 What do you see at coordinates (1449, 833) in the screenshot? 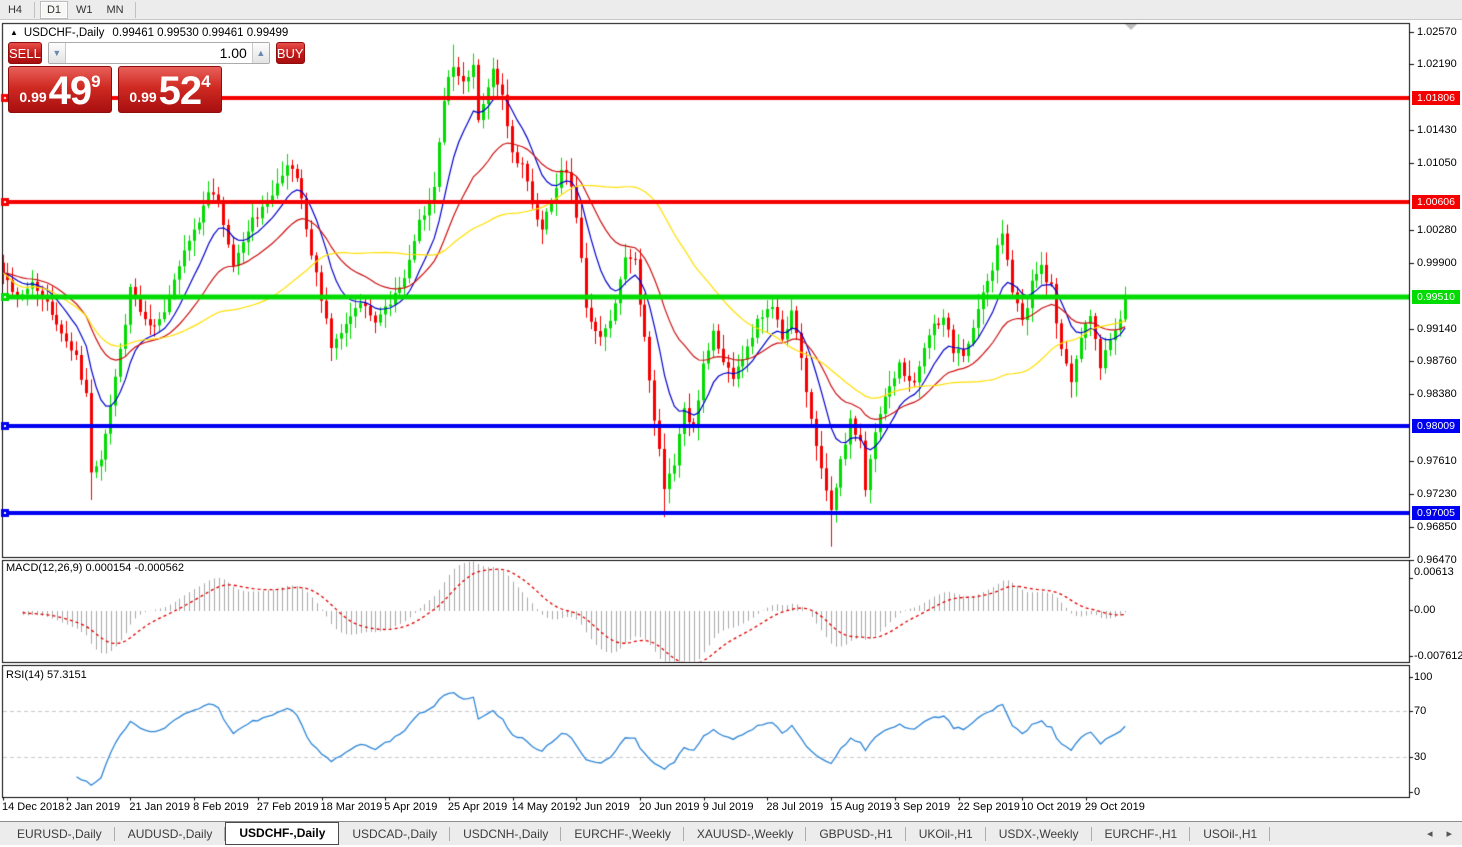
I see `tab-scroll-right-icon: ▸` at bounding box center [1449, 833].